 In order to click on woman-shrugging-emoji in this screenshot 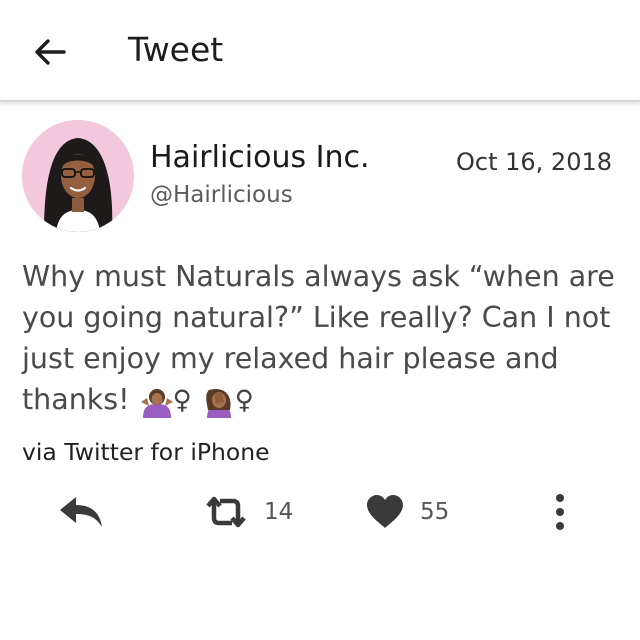, I will do `click(156, 401)`.